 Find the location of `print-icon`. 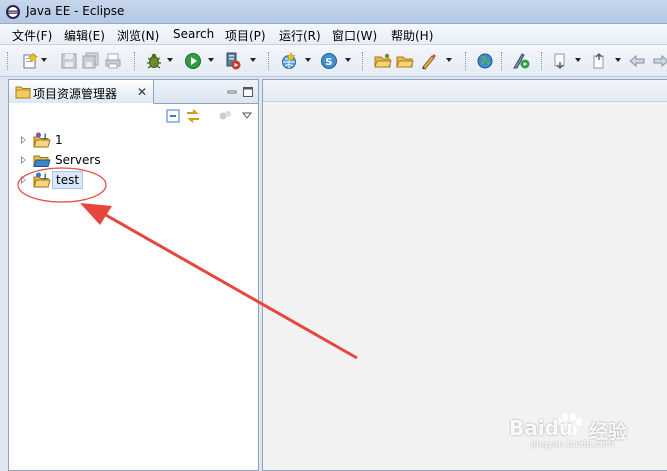

print-icon is located at coordinates (113, 61).